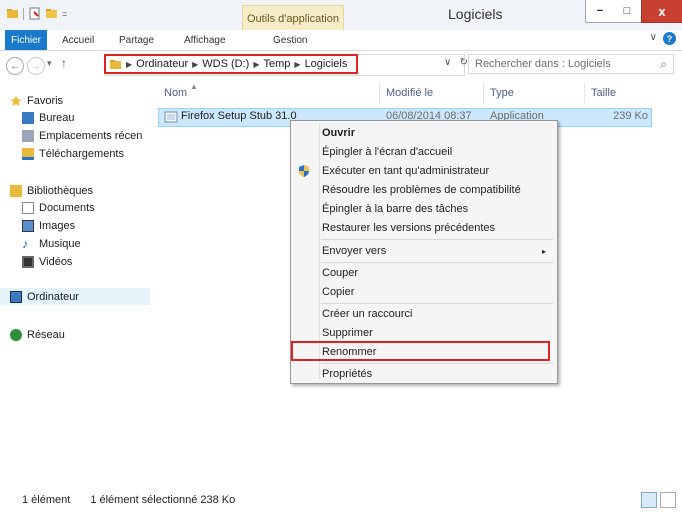 This screenshot has height=512, width=682. What do you see at coordinates (15, 66) in the screenshot?
I see `back-button: ←` at bounding box center [15, 66].